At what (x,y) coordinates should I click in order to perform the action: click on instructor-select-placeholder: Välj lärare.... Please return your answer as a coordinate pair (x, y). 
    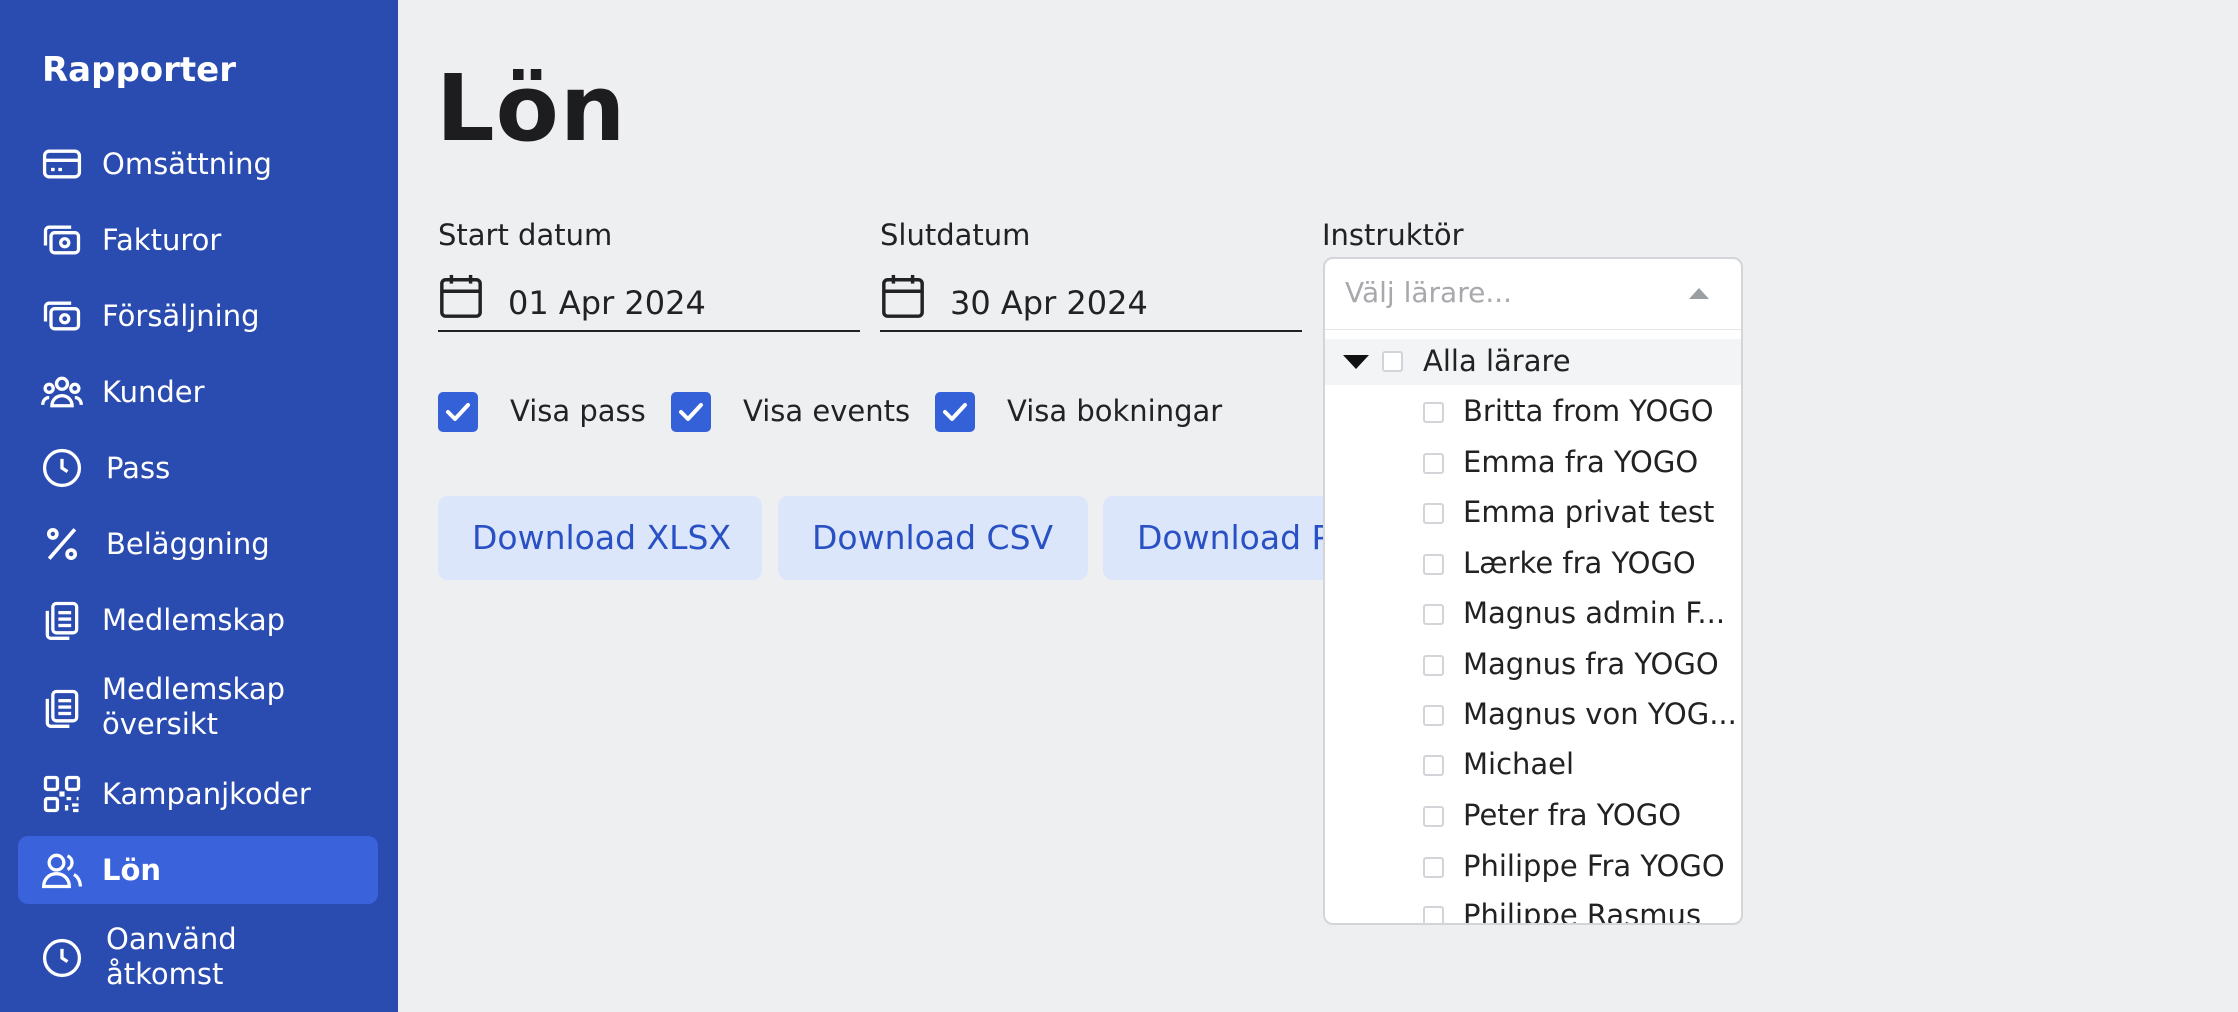
    Looking at the image, I should click on (1429, 292).